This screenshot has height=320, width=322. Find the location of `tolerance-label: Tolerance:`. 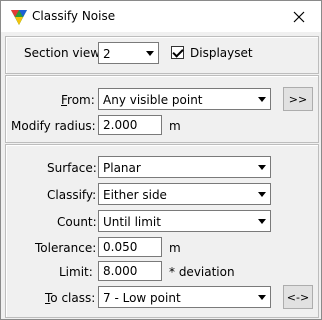

tolerance-label: Tolerance: is located at coordinates (66, 248).